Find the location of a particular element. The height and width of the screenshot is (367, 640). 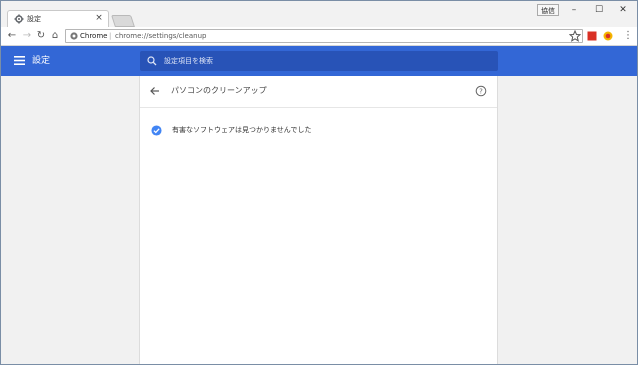

profile-button: 協信 is located at coordinates (548, 10).